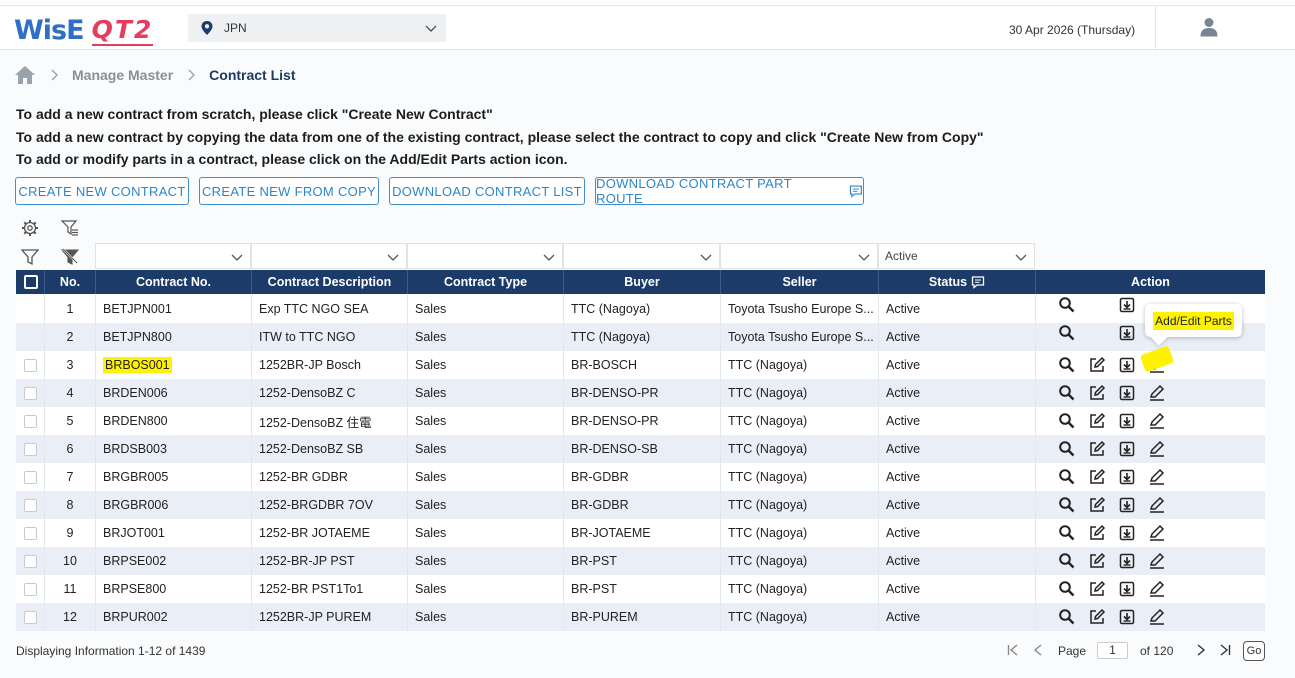 Image resolution: width=1295 pixels, height=678 pixels. Describe the element at coordinates (1112, 650) in the screenshot. I see `page-number-input: 1` at that location.